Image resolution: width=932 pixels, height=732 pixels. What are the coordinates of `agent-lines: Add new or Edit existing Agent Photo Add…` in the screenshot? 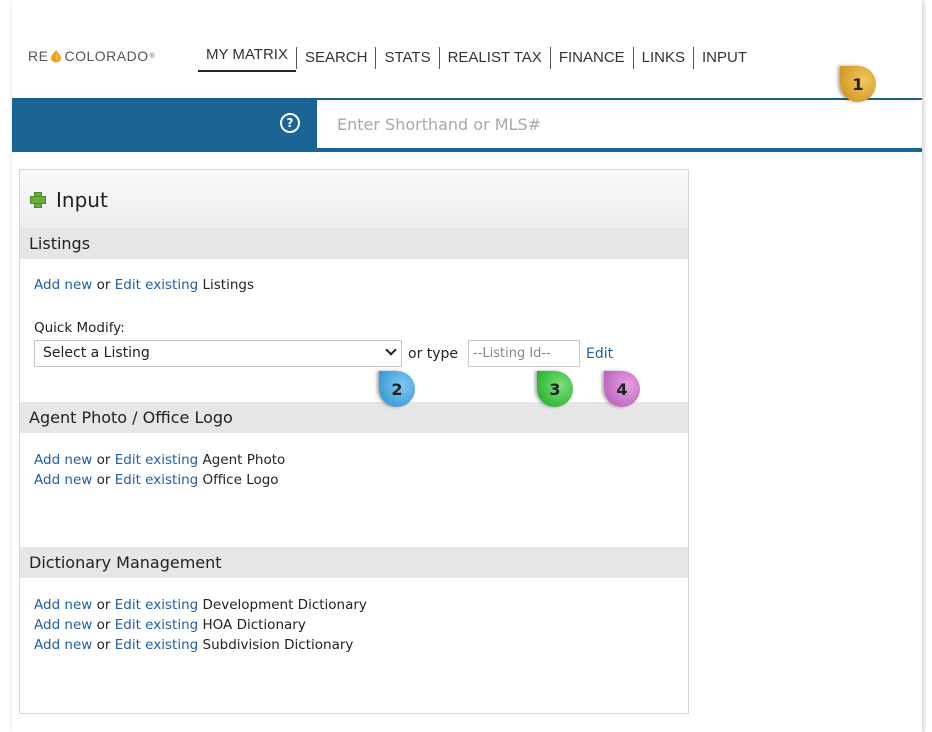 It's located at (354, 470).